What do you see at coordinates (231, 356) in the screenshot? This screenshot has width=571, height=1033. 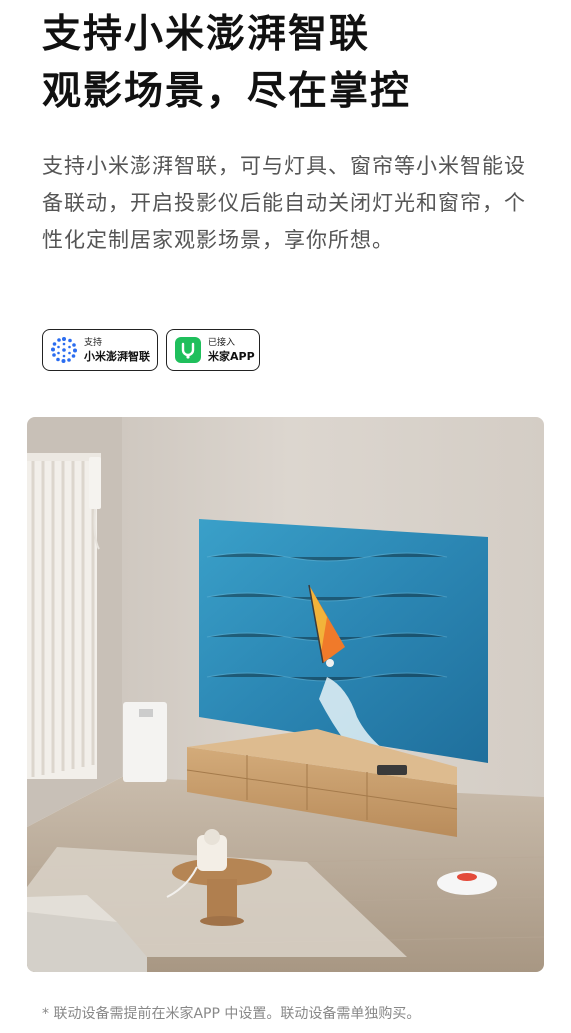 I see `badge-main-text: 米家APP` at bounding box center [231, 356].